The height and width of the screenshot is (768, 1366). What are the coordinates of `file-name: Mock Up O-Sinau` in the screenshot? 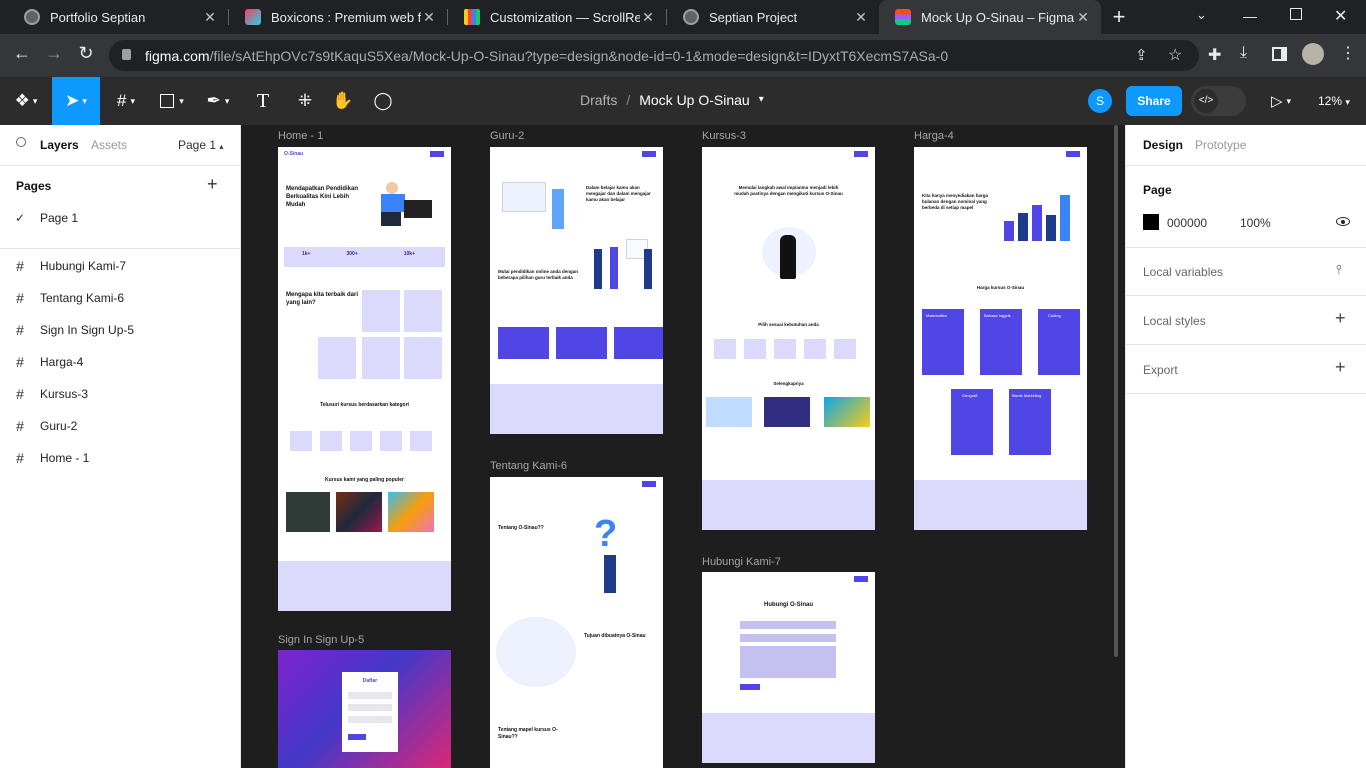 It's located at (694, 100).